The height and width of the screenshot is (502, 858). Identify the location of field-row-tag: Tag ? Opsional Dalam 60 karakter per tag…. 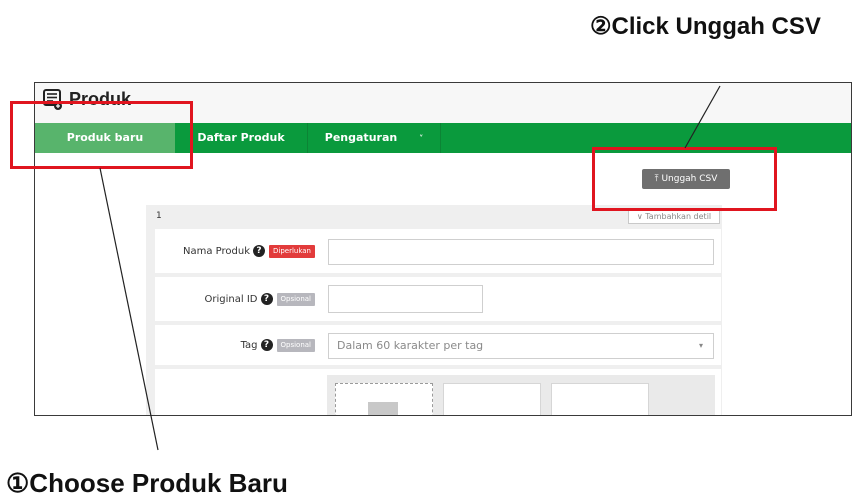
(438, 345).